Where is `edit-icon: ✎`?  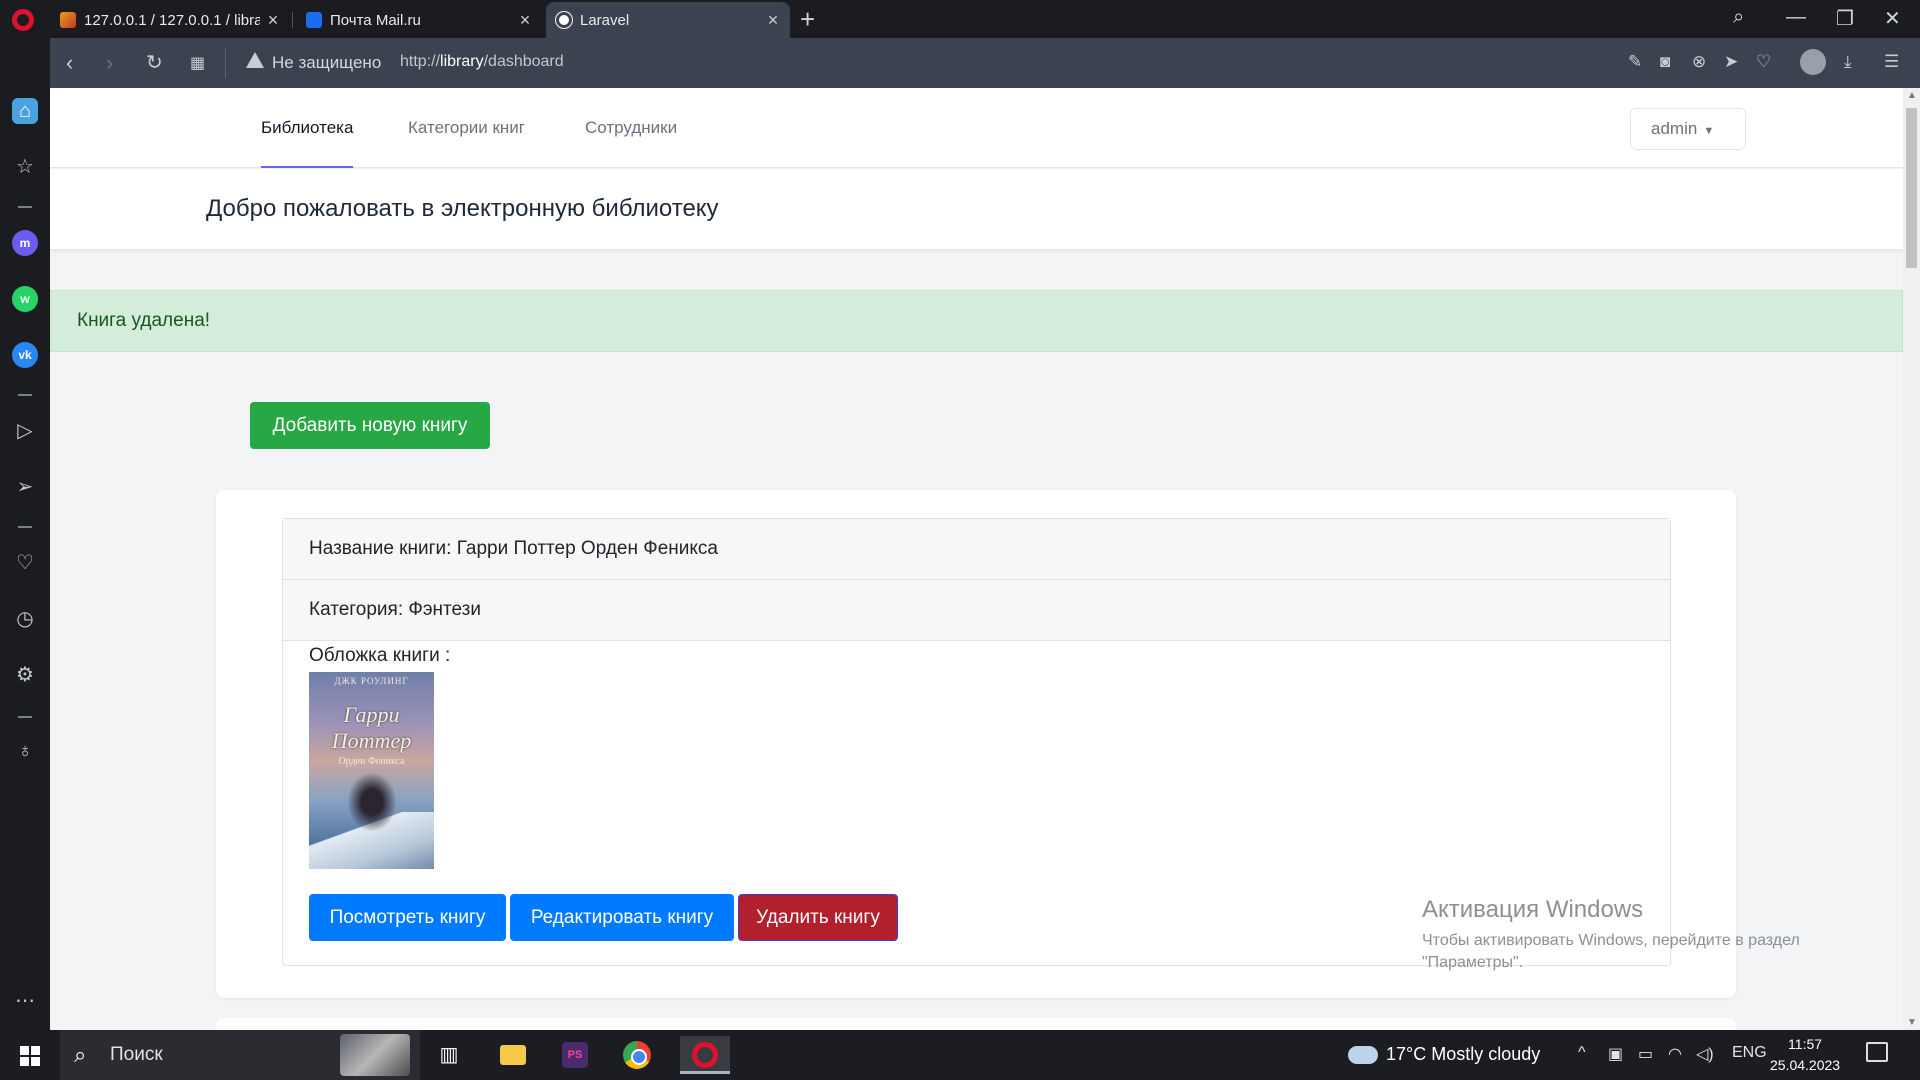
edit-icon: ✎ is located at coordinates (1635, 62).